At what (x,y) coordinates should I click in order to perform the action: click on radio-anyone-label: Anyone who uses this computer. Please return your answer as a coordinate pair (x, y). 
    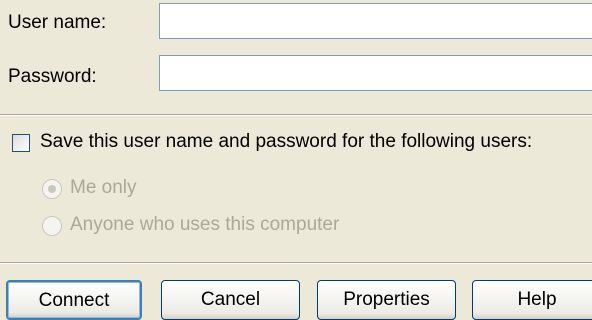
    Looking at the image, I should click on (205, 224).